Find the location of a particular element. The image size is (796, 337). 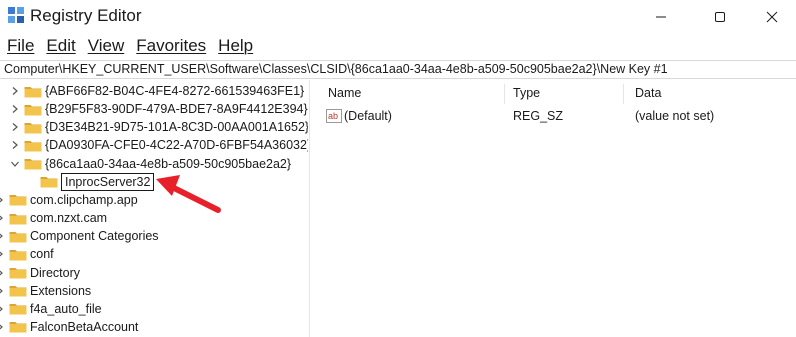

menu-favorites: Favorites is located at coordinates (171, 46).